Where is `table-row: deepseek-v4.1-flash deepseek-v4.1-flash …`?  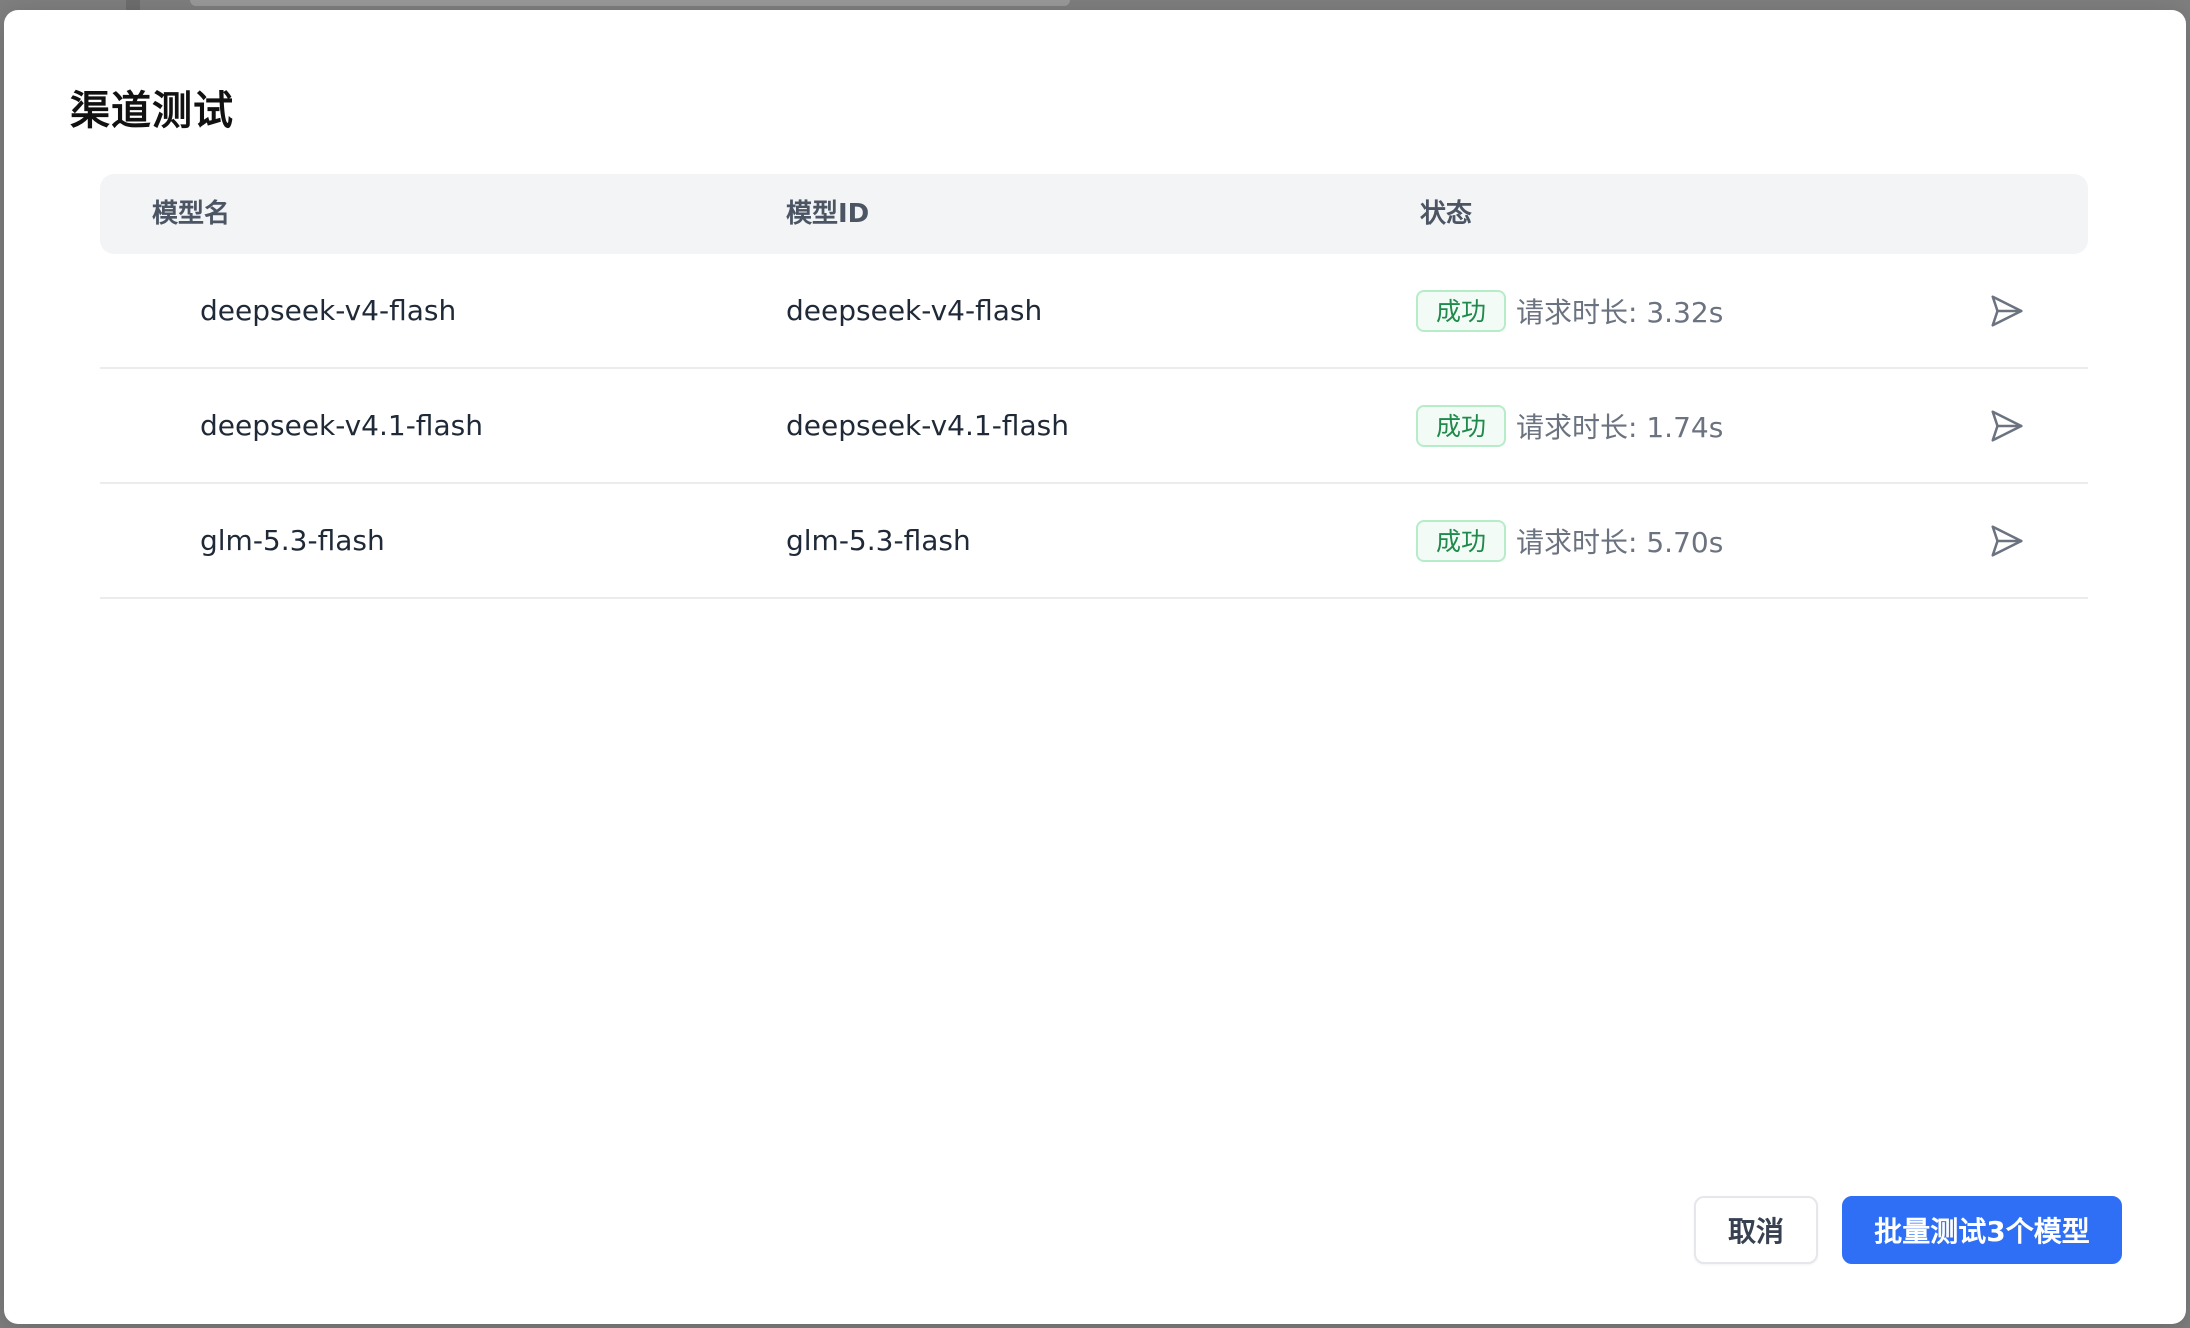 table-row: deepseek-v4.1-flash deepseek-v4.1-flash … is located at coordinates (1094, 426).